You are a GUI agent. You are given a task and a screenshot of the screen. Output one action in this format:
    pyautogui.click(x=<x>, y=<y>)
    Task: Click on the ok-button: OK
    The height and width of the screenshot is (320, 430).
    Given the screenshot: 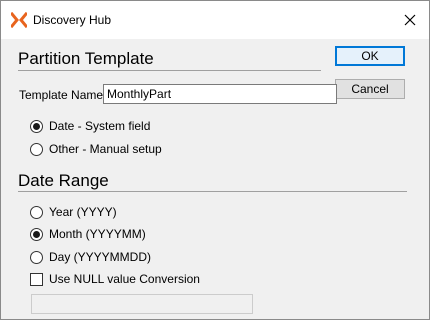 What is the action you would take?
    pyautogui.click(x=370, y=56)
    